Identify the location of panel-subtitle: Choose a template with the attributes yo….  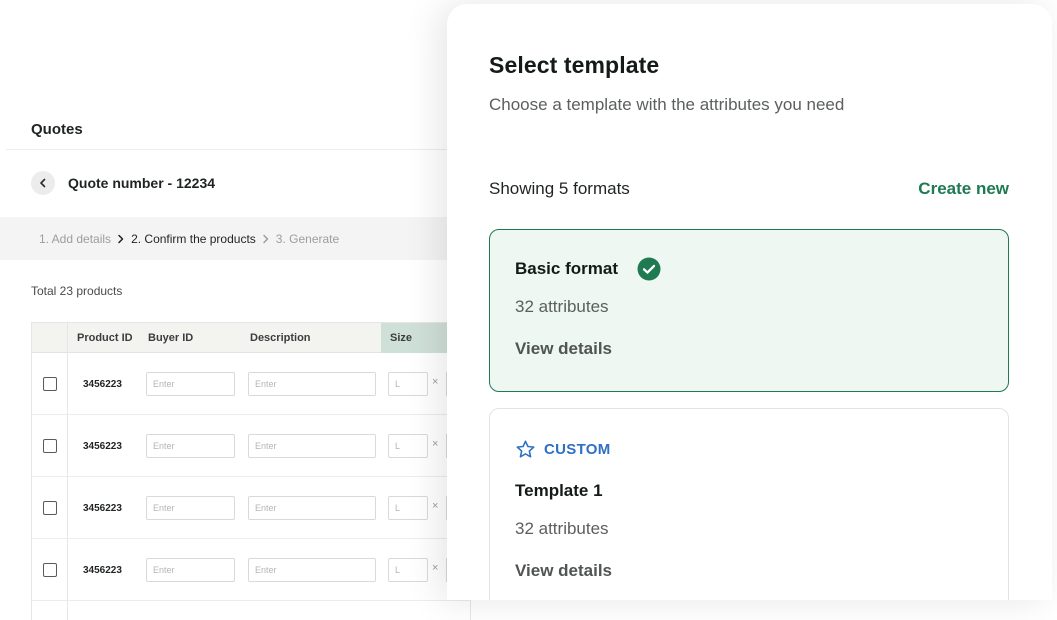
(667, 104).